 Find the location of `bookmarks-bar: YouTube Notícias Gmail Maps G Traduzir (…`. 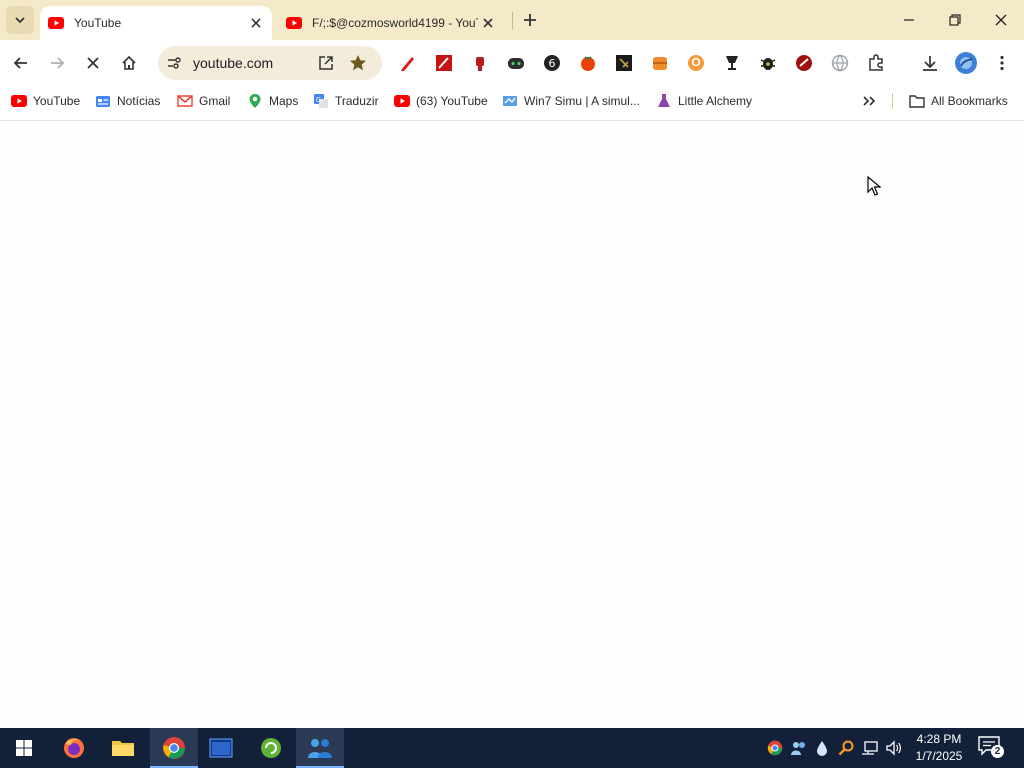

bookmarks-bar: YouTube Notícias Gmail Maps G Traduzir (… is located at coordinates (512, 101).